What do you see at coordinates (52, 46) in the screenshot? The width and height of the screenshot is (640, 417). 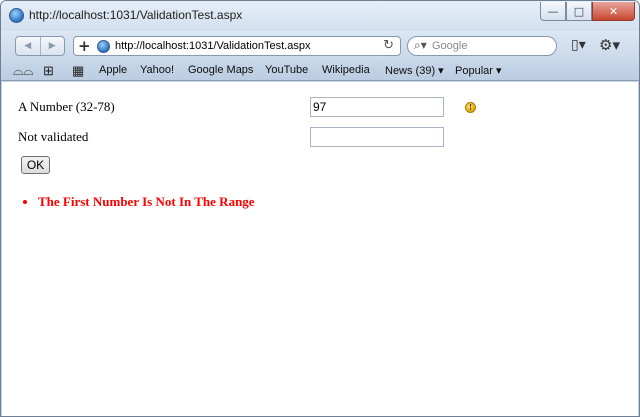 I see `forward-button: ▶` at bounding box center [52, 46].